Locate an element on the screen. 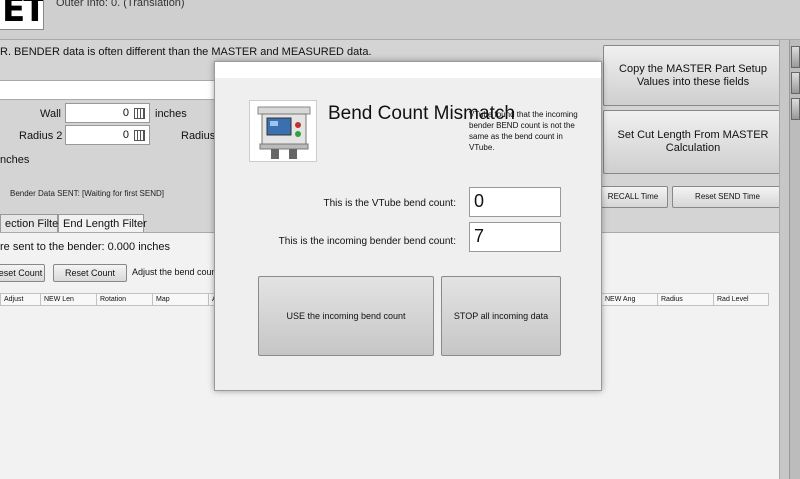  top-bar: ET Outer Info: 0. (Translation) is located at coordinates (400, 20).